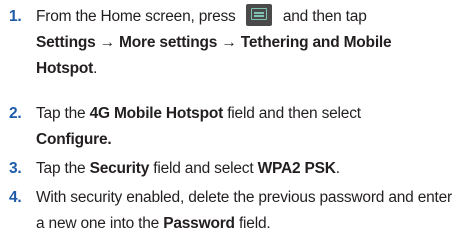  What do you see at coordinates (136, 16) in the screenshot?
I see `step-text: From the Home screen, press` at bounding box center [136, 16].